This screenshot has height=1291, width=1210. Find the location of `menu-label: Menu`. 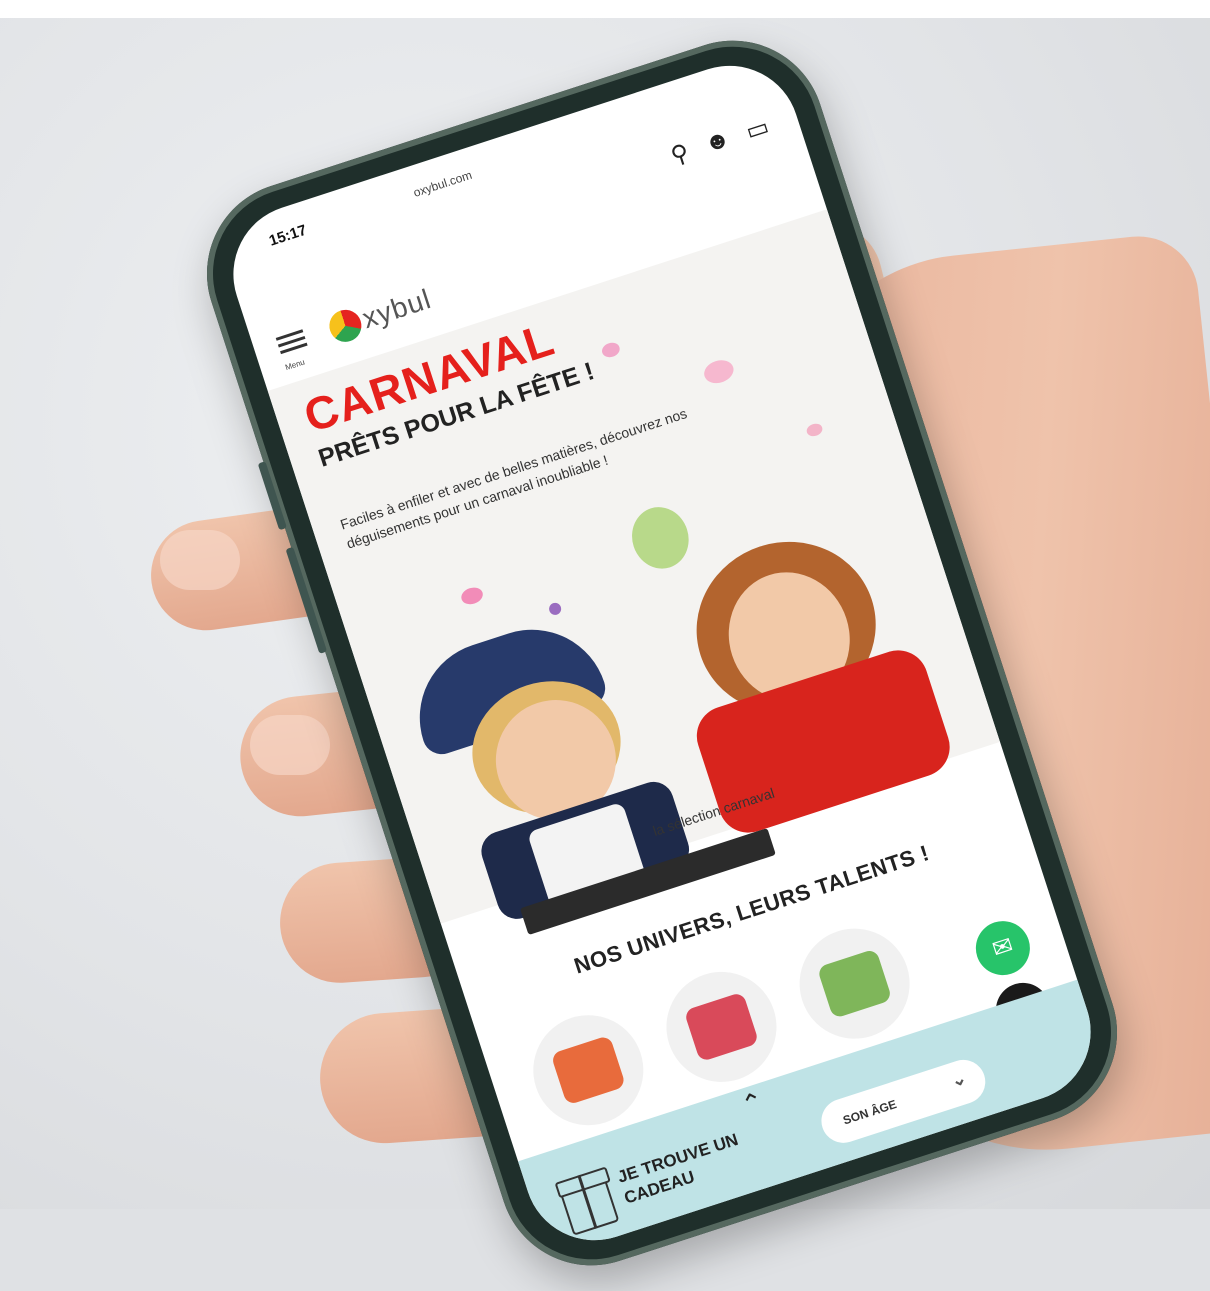

menu-label: Menu is located at coordinates (295, 365).